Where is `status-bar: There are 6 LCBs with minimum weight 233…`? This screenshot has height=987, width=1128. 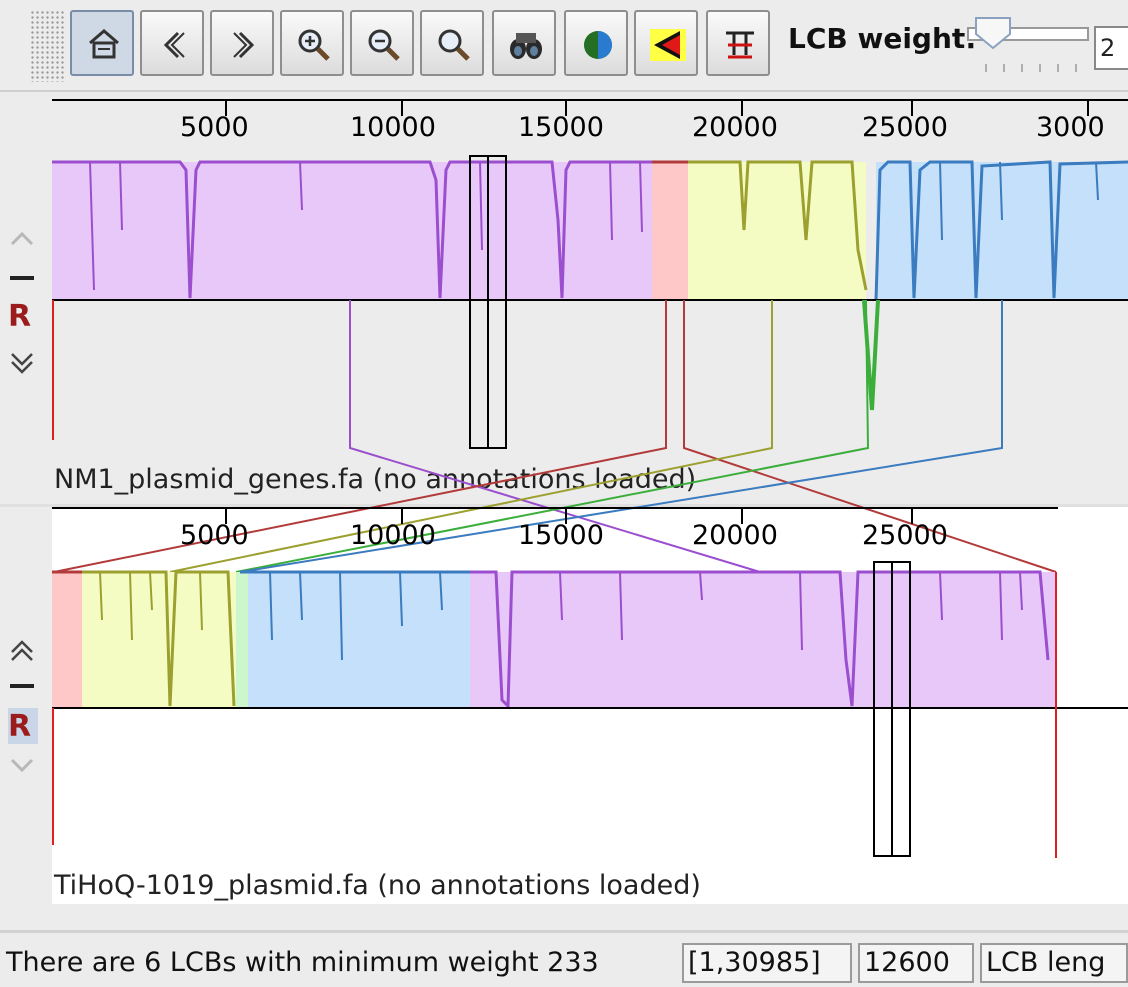
status-bar: There are 6 LCBs with minimum weight 233… is located at coordinates (564, 958).